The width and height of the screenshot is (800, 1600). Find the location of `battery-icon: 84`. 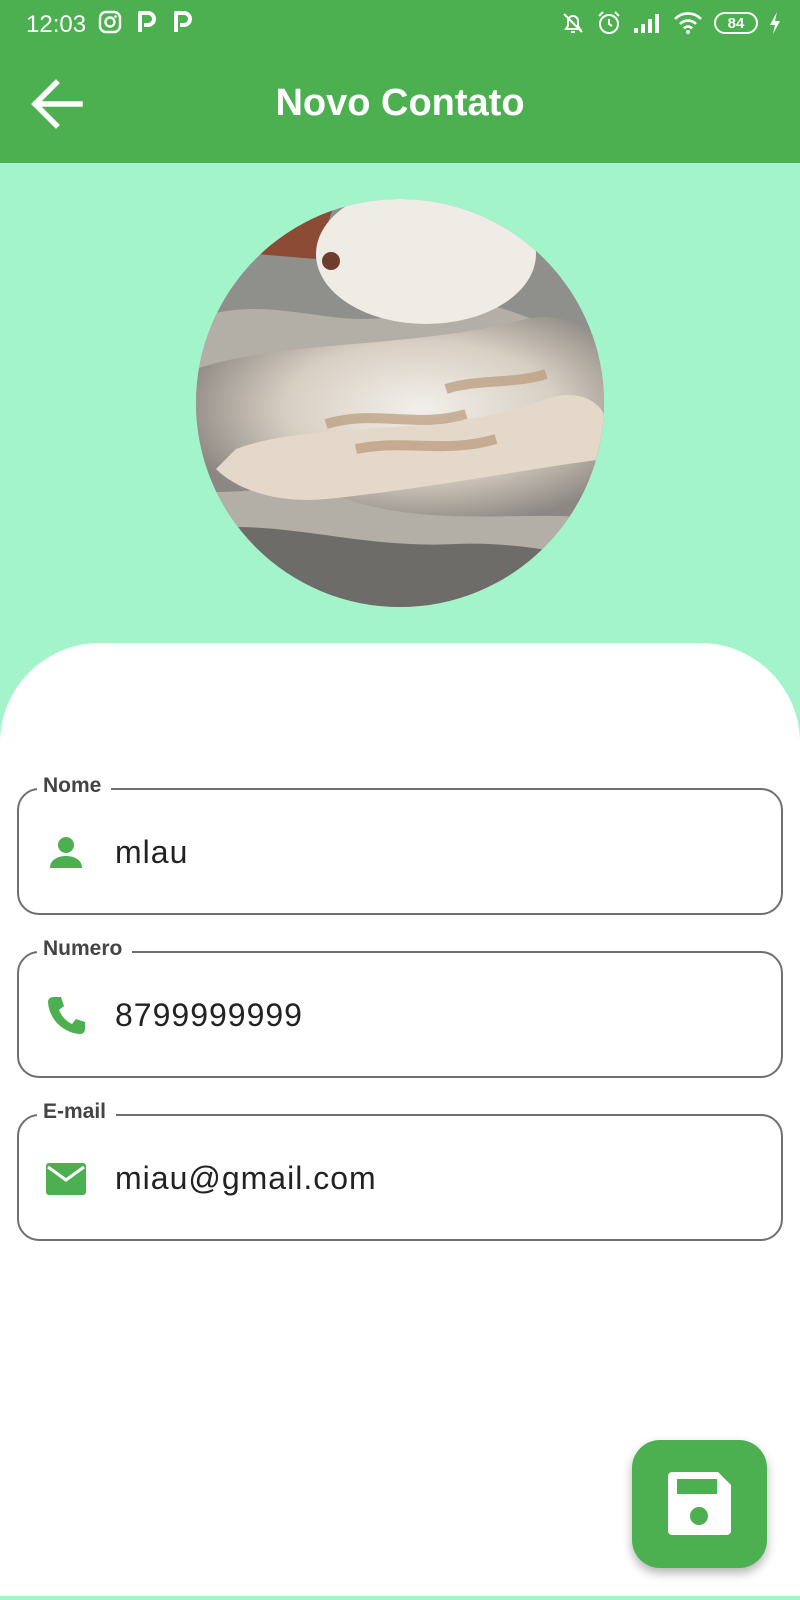

battery-icon: 84 is located at coordinates (736, 23).